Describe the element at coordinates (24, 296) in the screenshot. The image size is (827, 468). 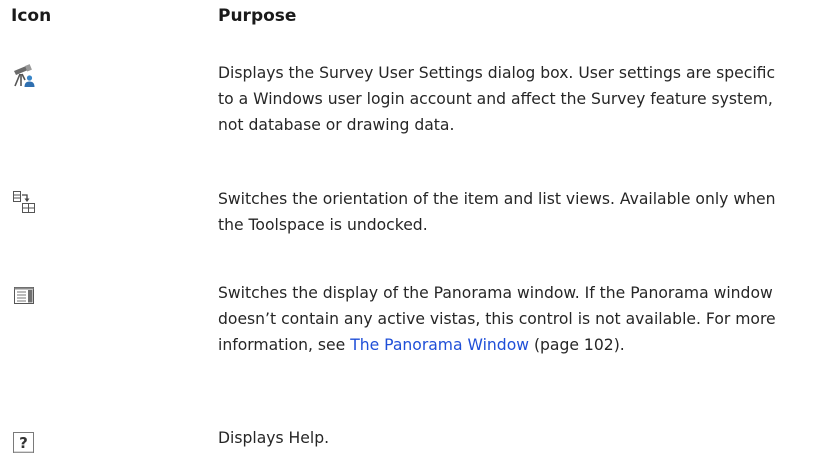
I see `panorama-window-icon` at that location.